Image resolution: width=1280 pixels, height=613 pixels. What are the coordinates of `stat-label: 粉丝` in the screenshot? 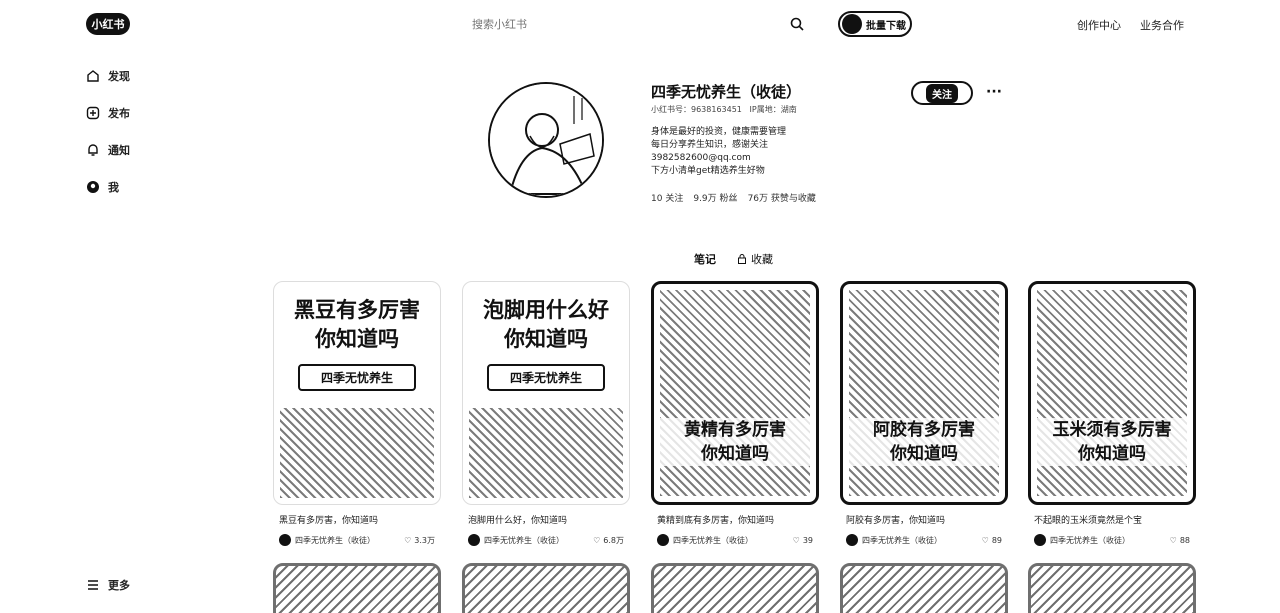 It's located at (728, 199).